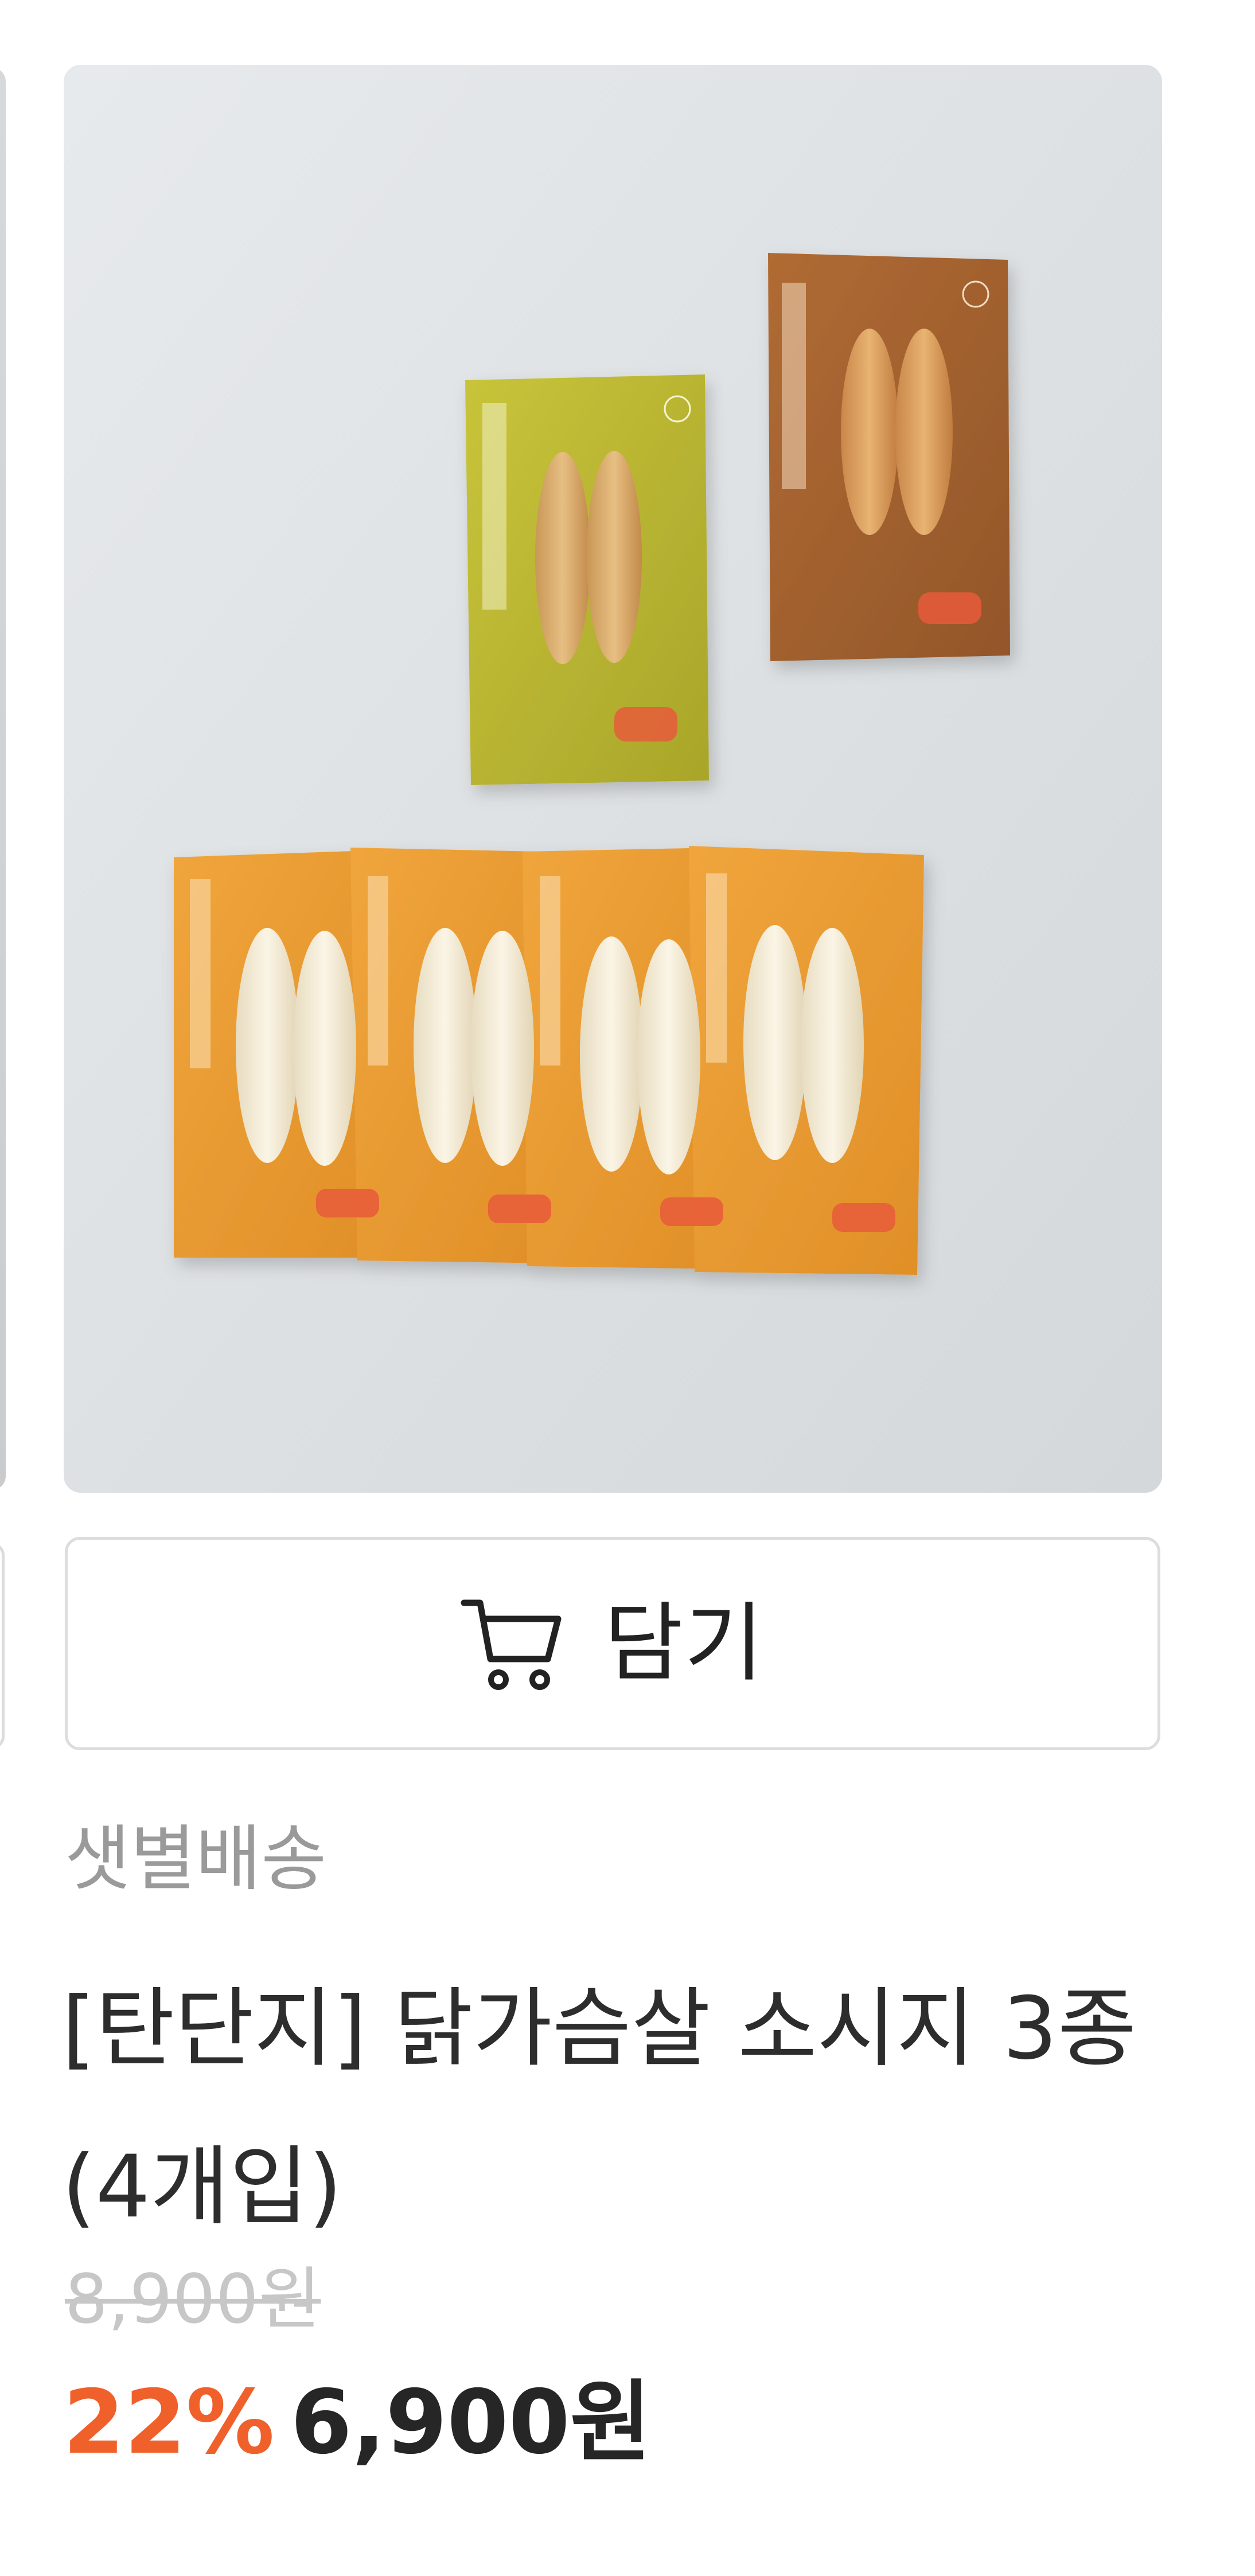 This screenshot has width=1255, height=2576. Describe the element at coordinates (169, 2422) in the screenshot. I see `discount-rate: 22%` at that location.